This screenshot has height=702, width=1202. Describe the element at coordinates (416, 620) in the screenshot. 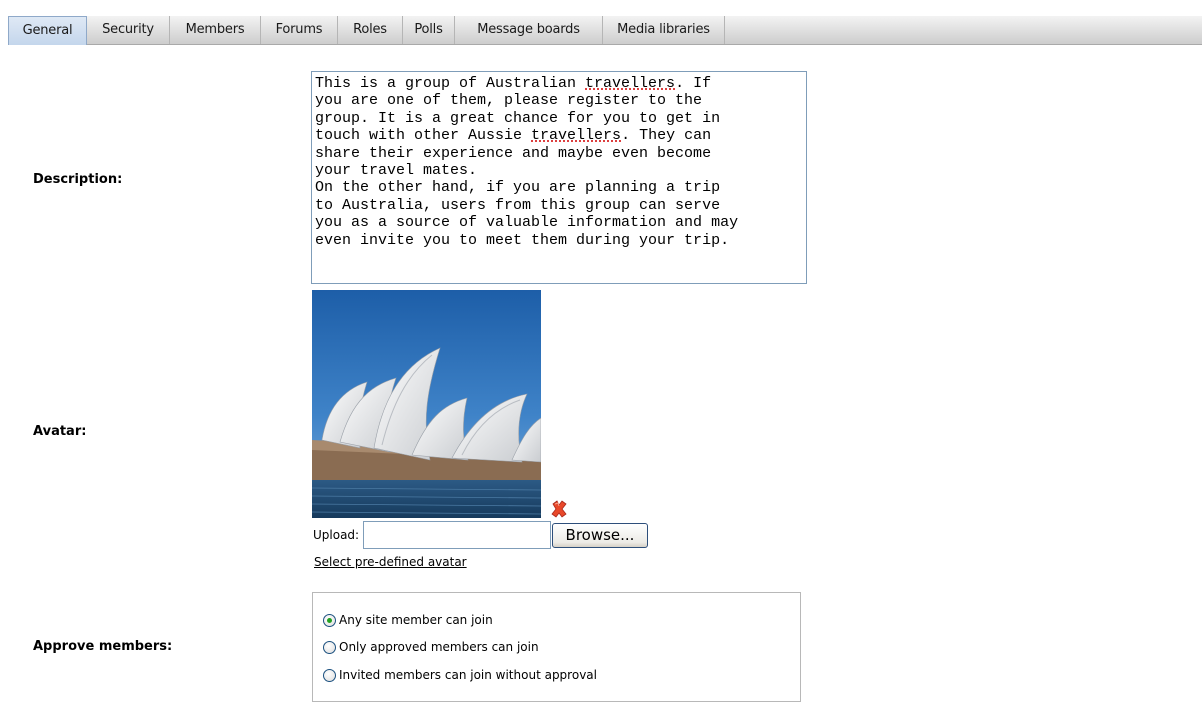

I see `radio-label: Any site member can join` at that location.